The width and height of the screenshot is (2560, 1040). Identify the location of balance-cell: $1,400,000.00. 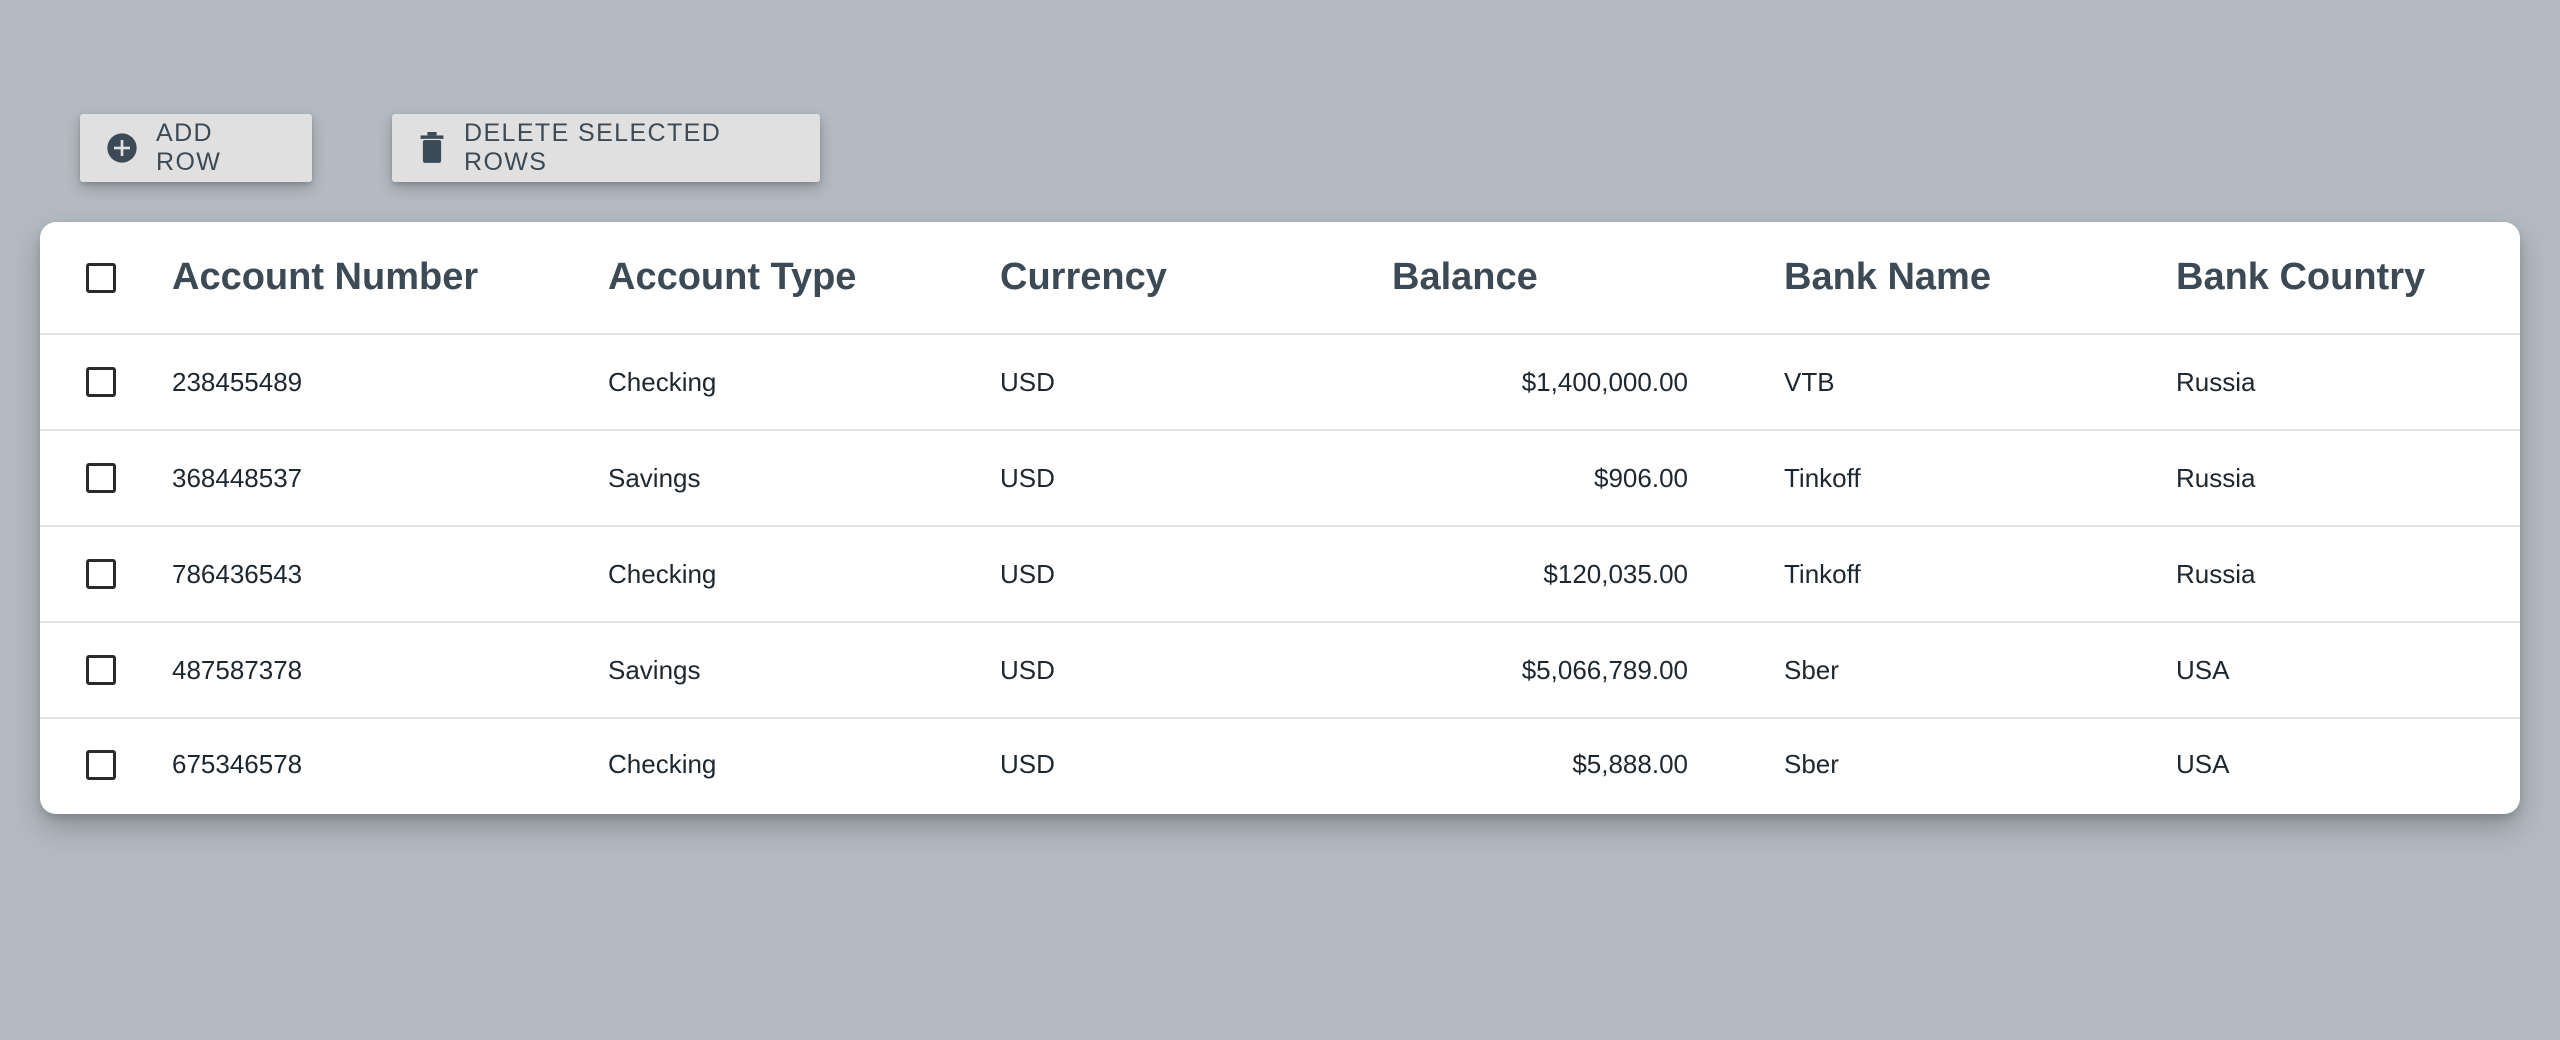
(1588, 382).